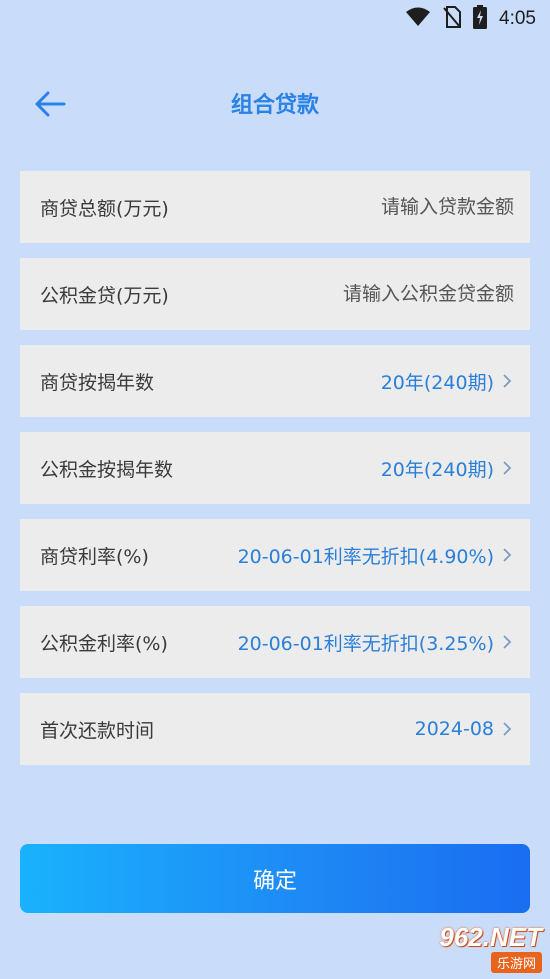 The image size is (550, 979). I want to click on back-button, so click(50, 106).